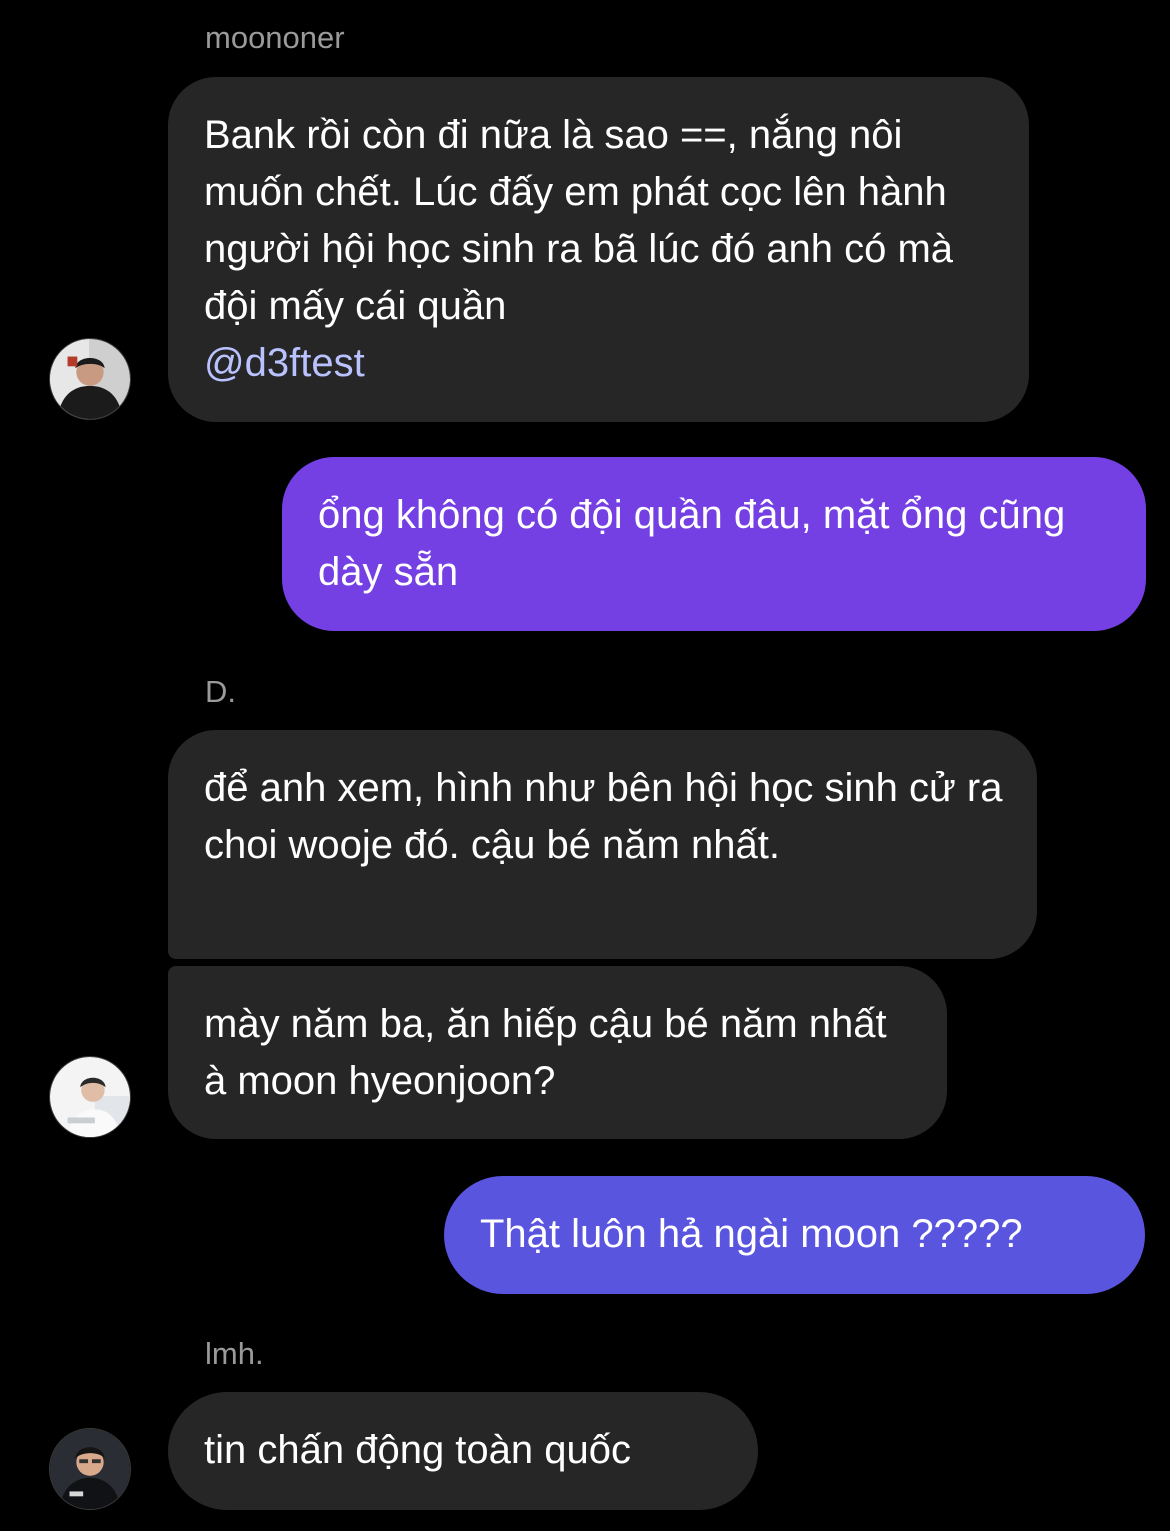  I want to click on message-text: Thật luôn hả ngài moon ?????, so click(751, 1234).